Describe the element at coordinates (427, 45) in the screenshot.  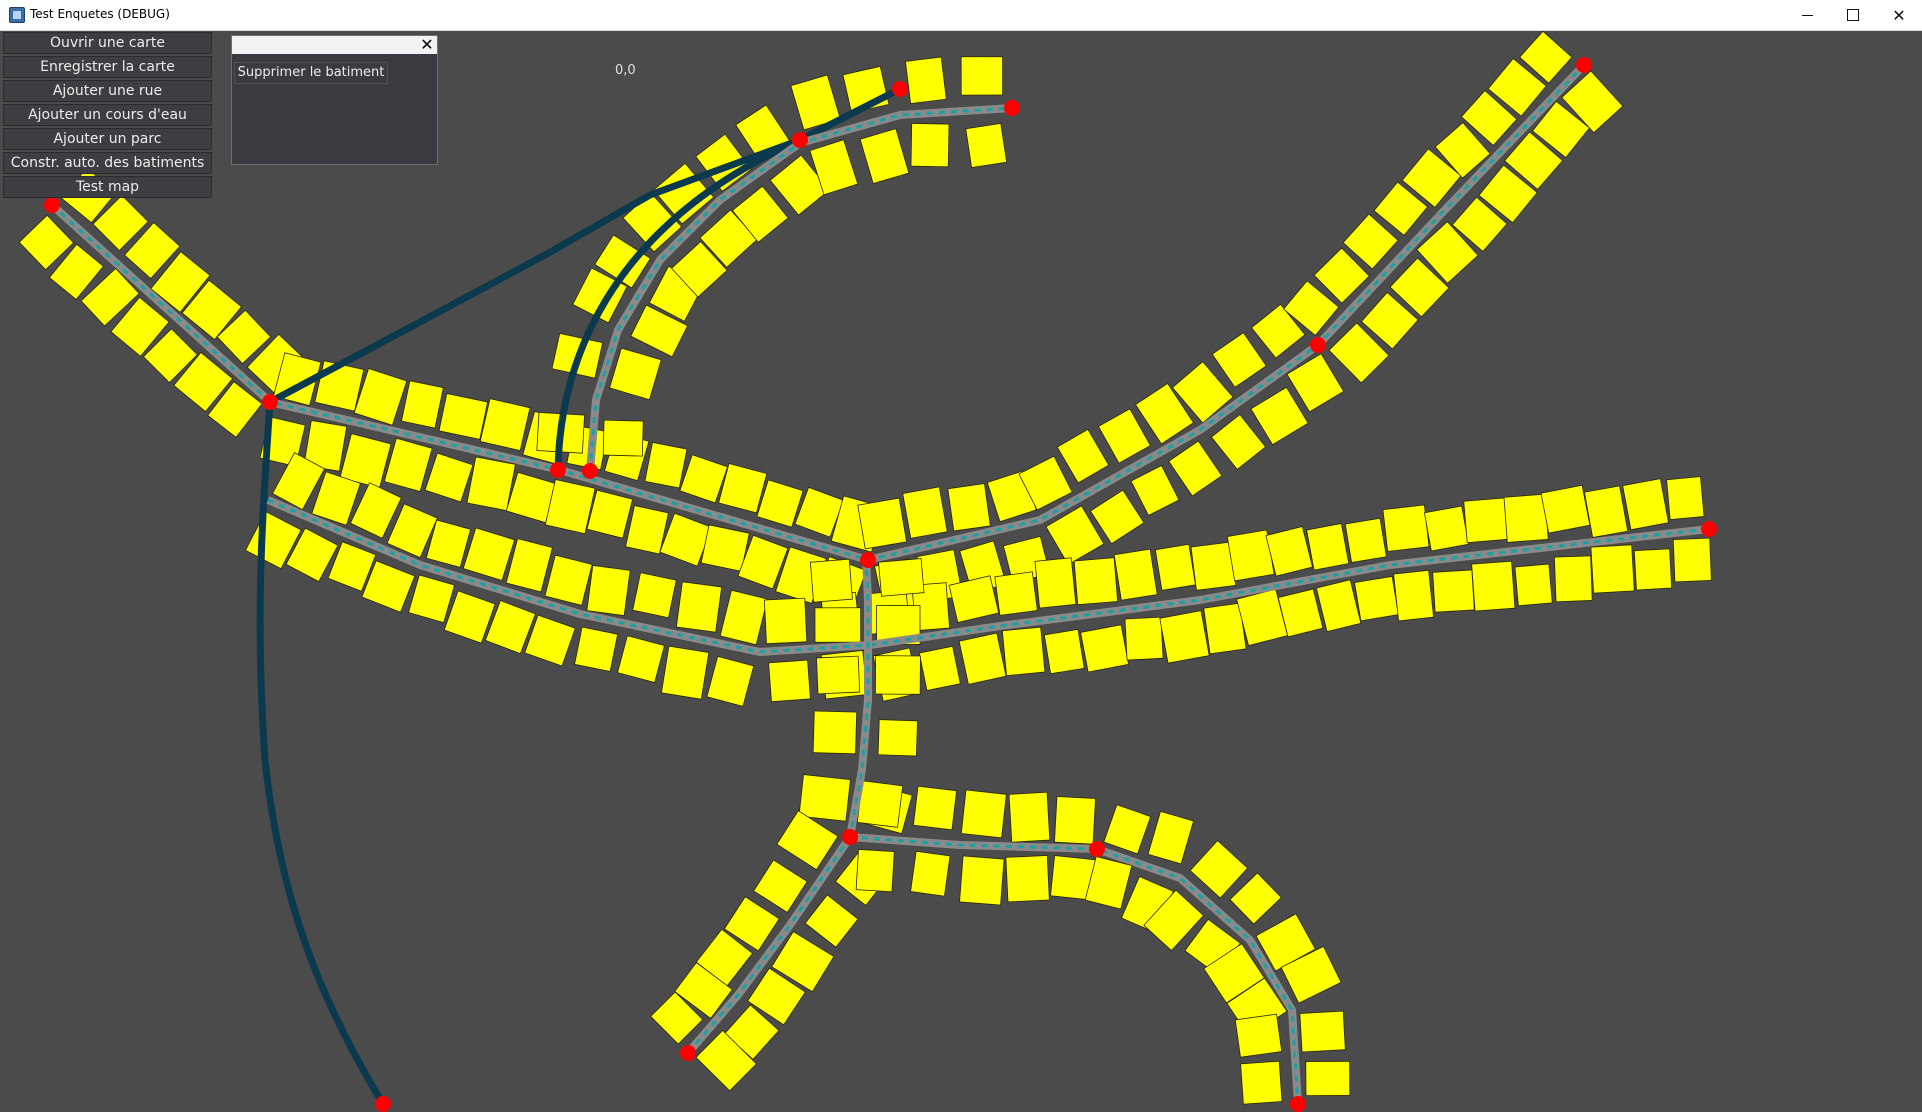
I see `popup-close-icon: ✕` at that location.